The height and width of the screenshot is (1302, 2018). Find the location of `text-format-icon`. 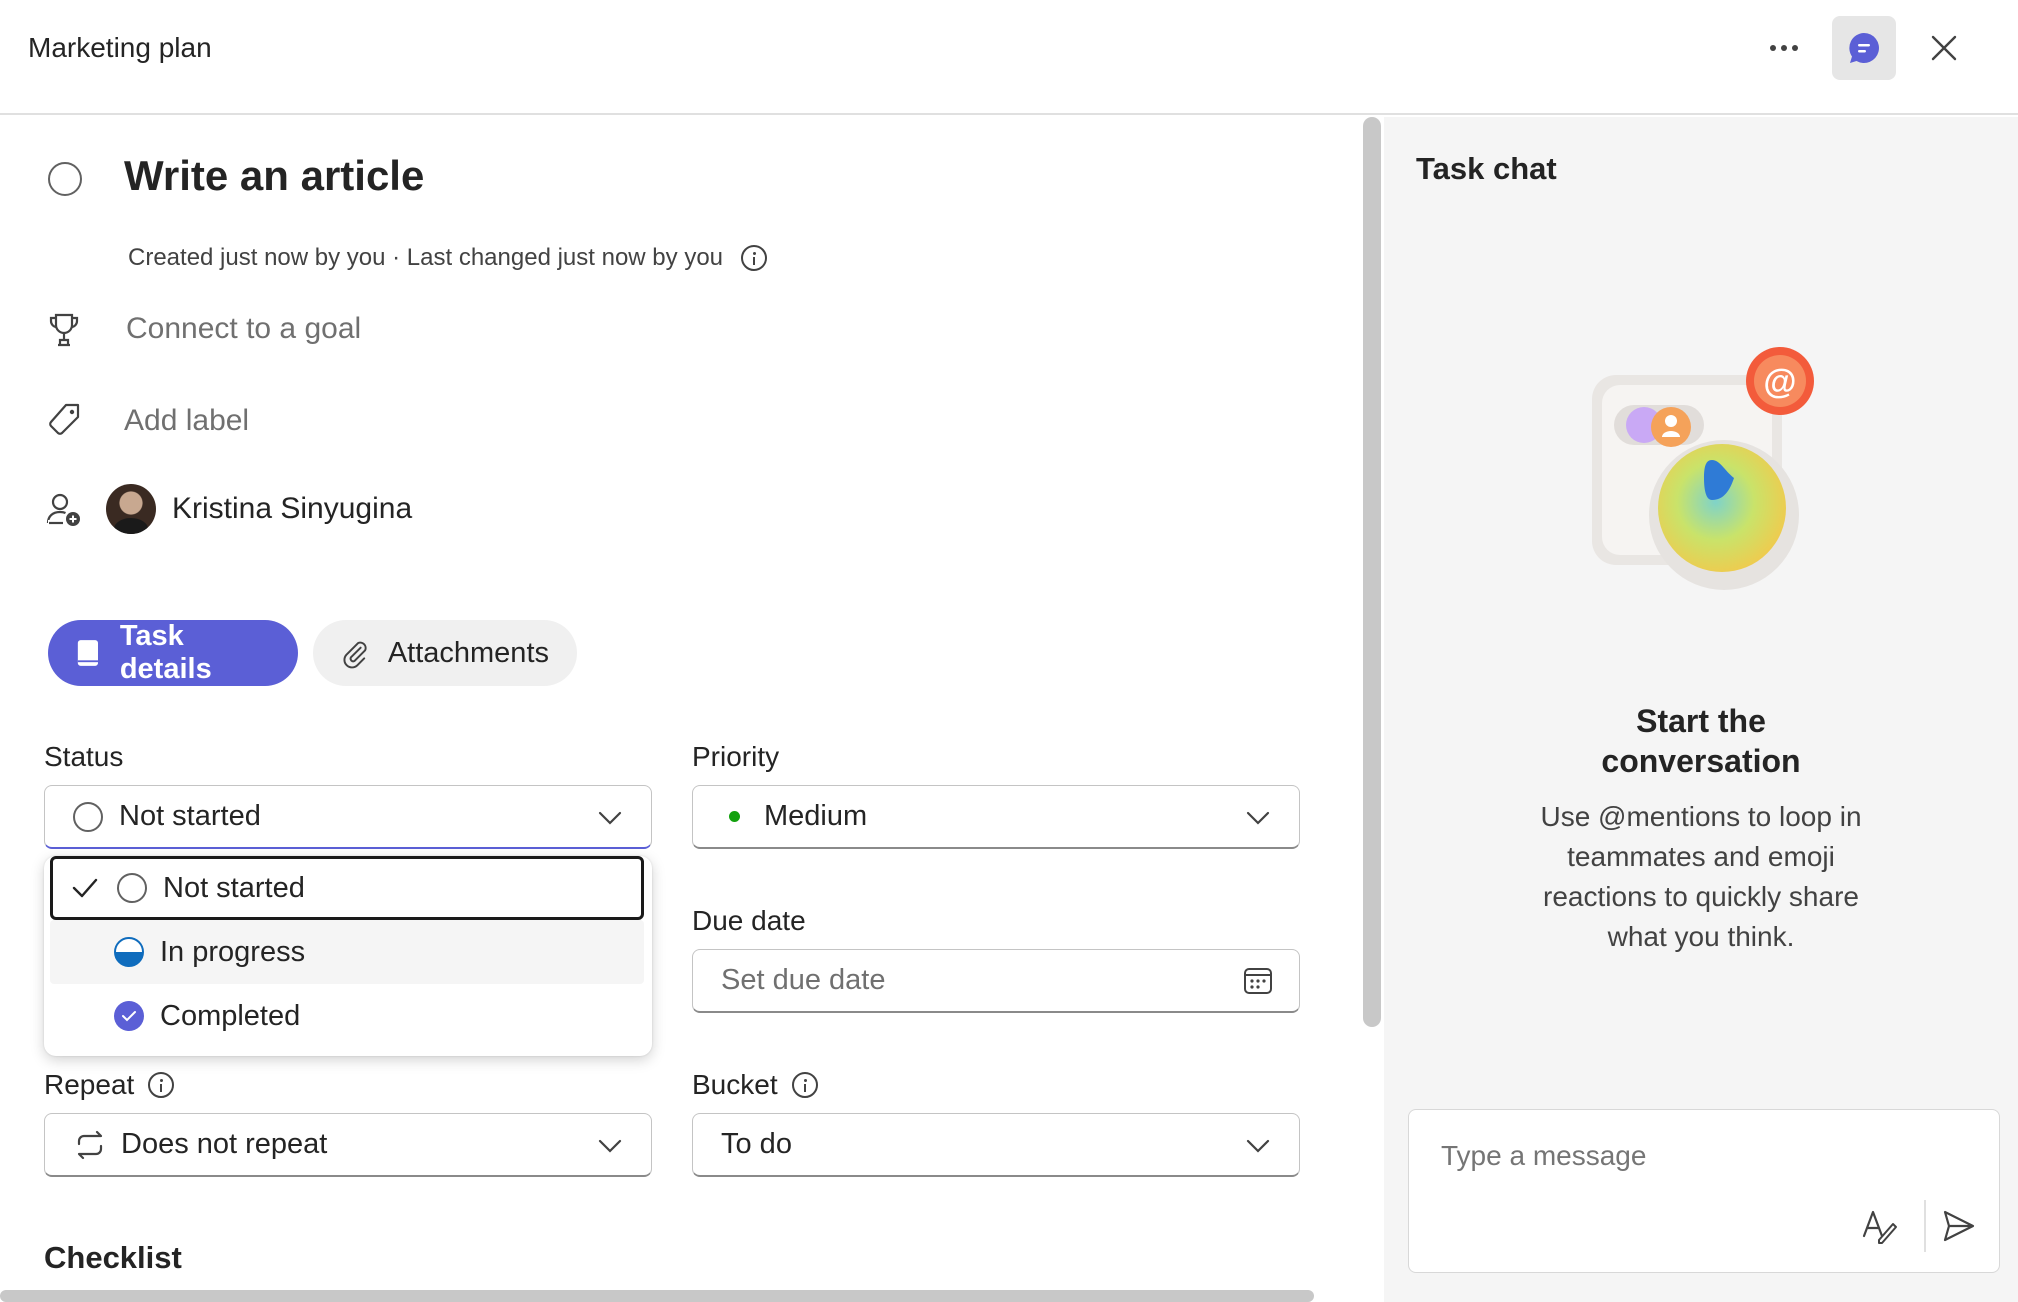

text-format-icon is located at coordinates (1879, 1227).